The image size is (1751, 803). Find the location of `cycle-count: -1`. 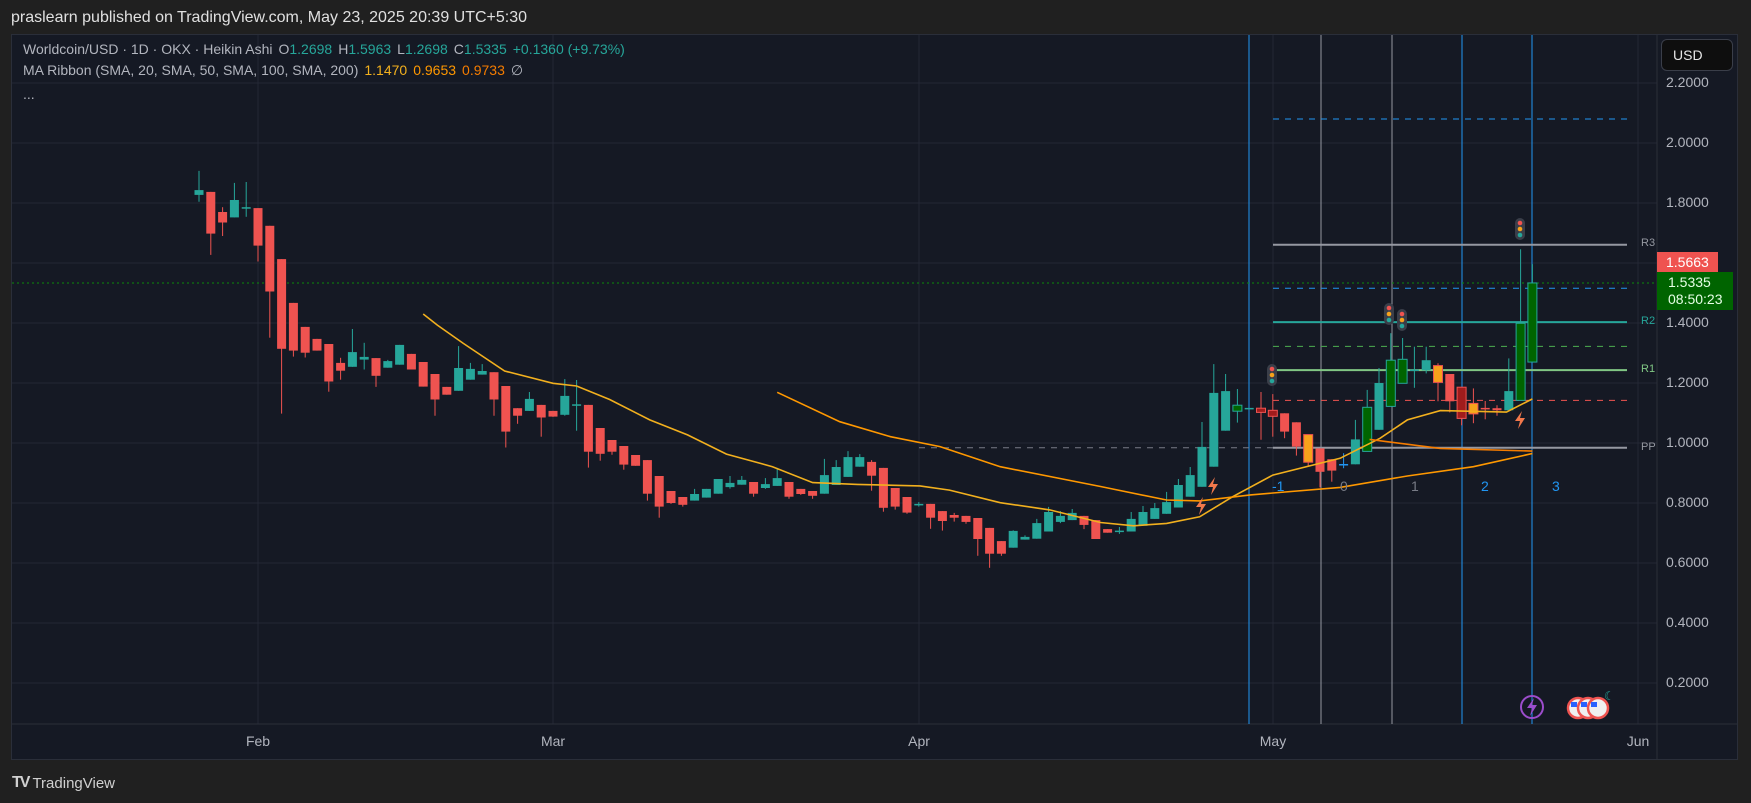

cycle-count: -1 is located at coordinates (1278, 486).